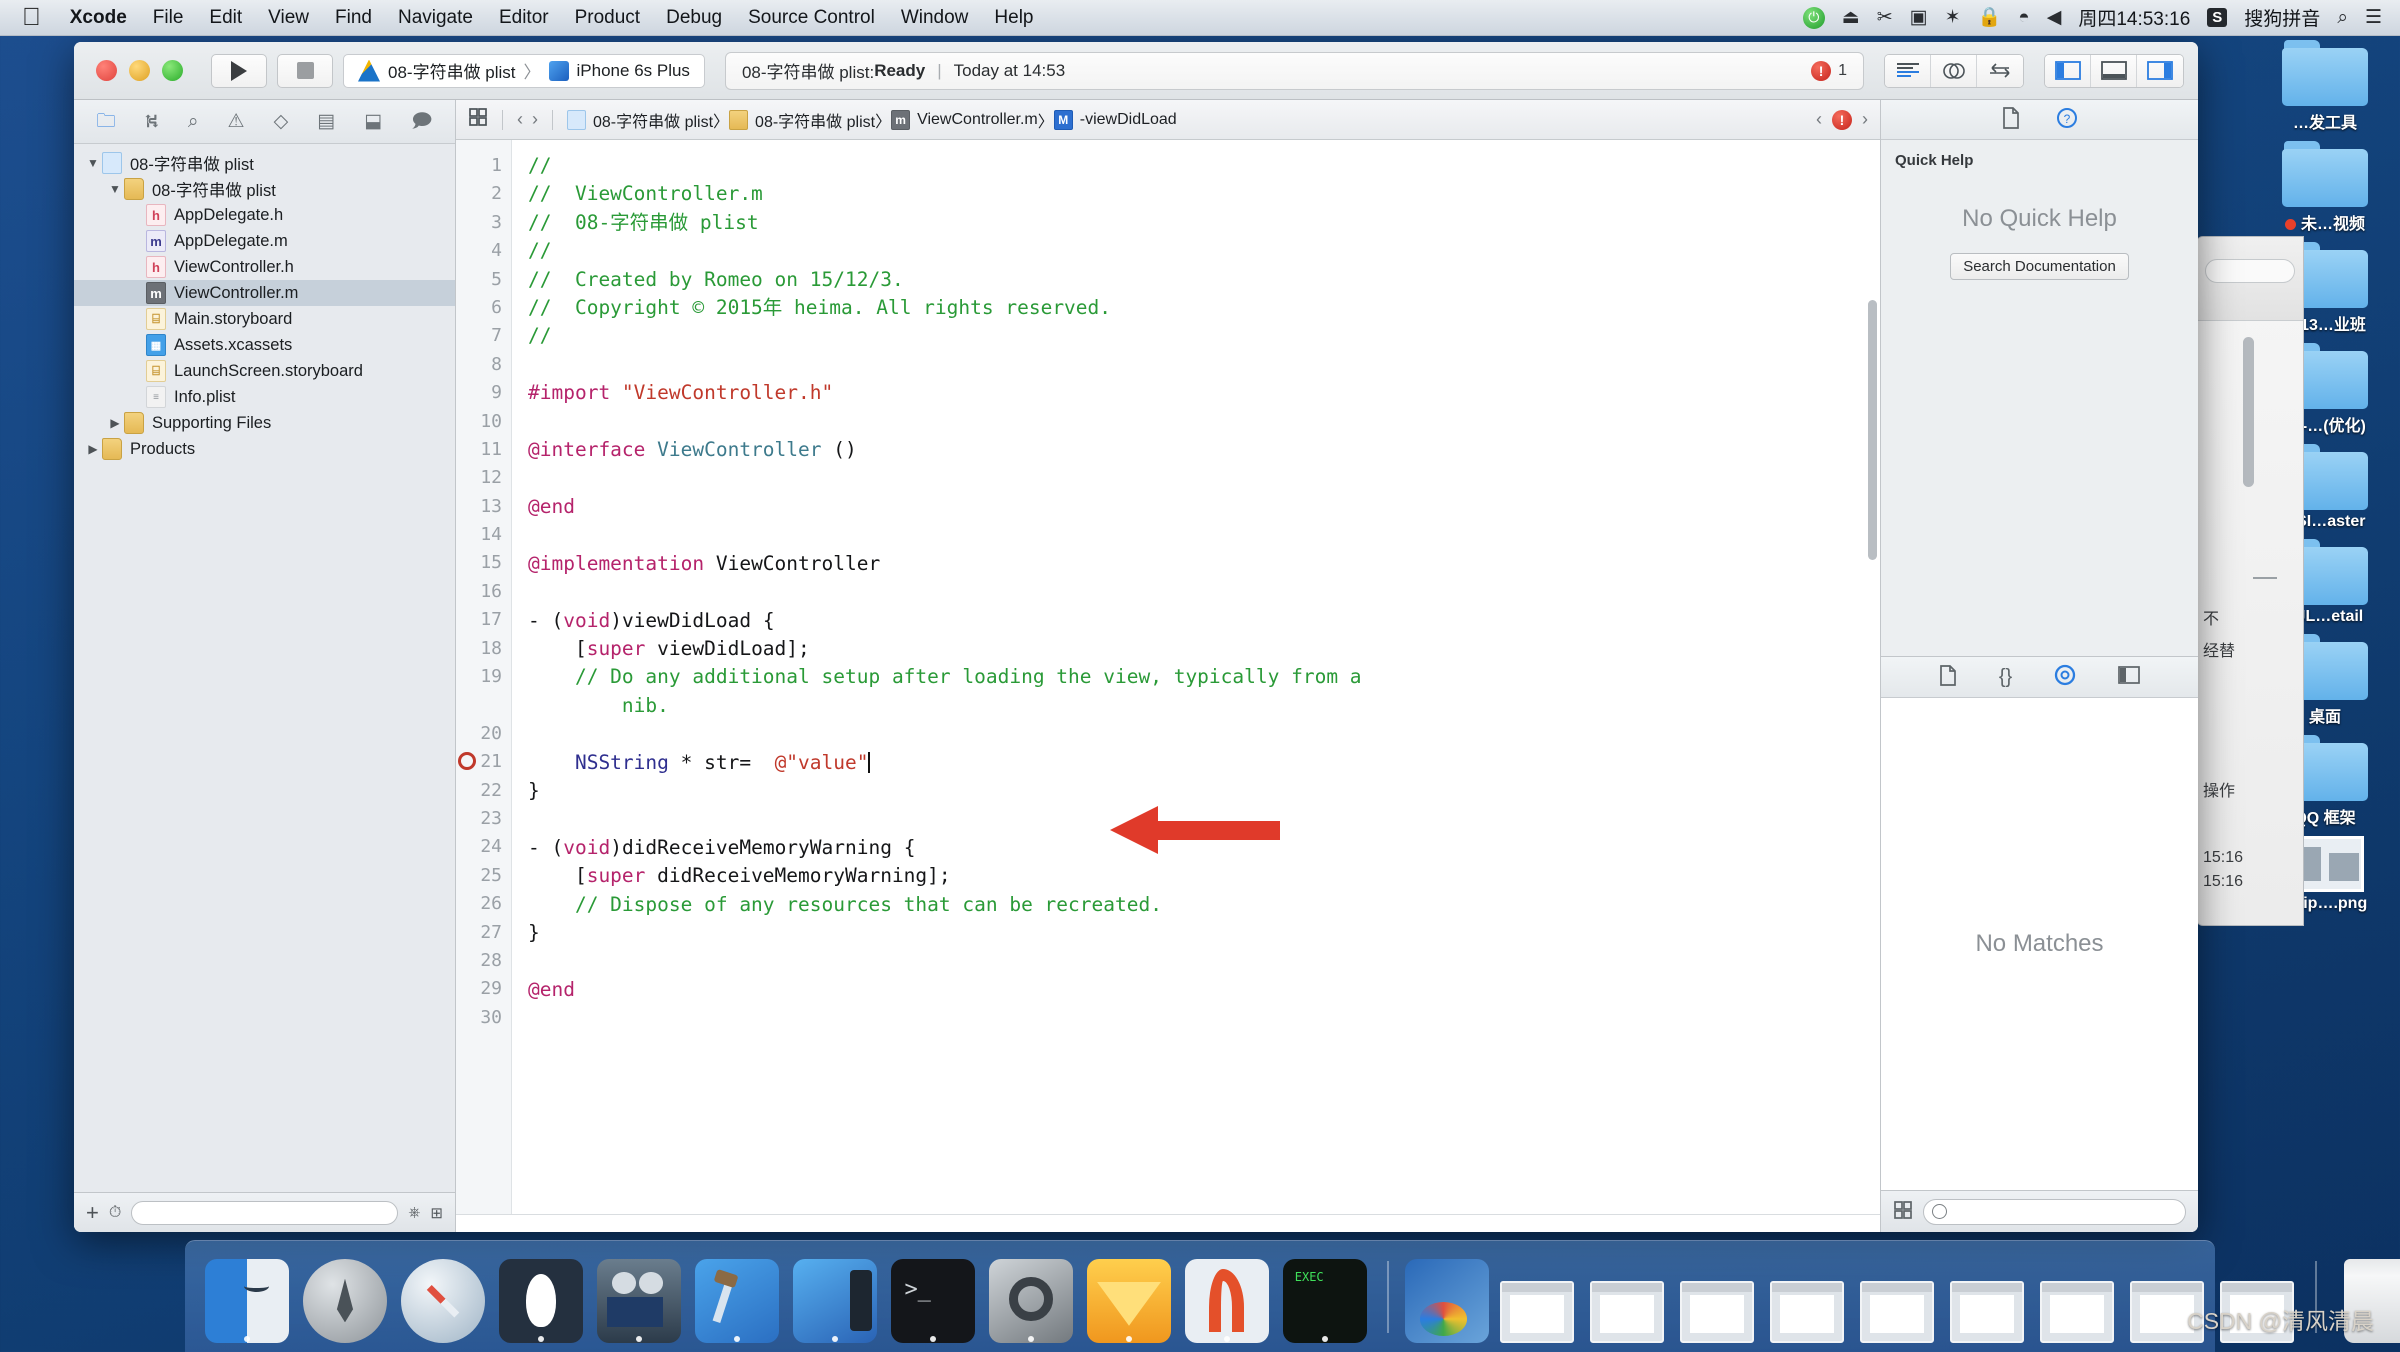 This screenshot has height=1352, width=2400. Describe the element at coordinates (535, 119) in the screenshot. I see `forward-button: ›` at that location.